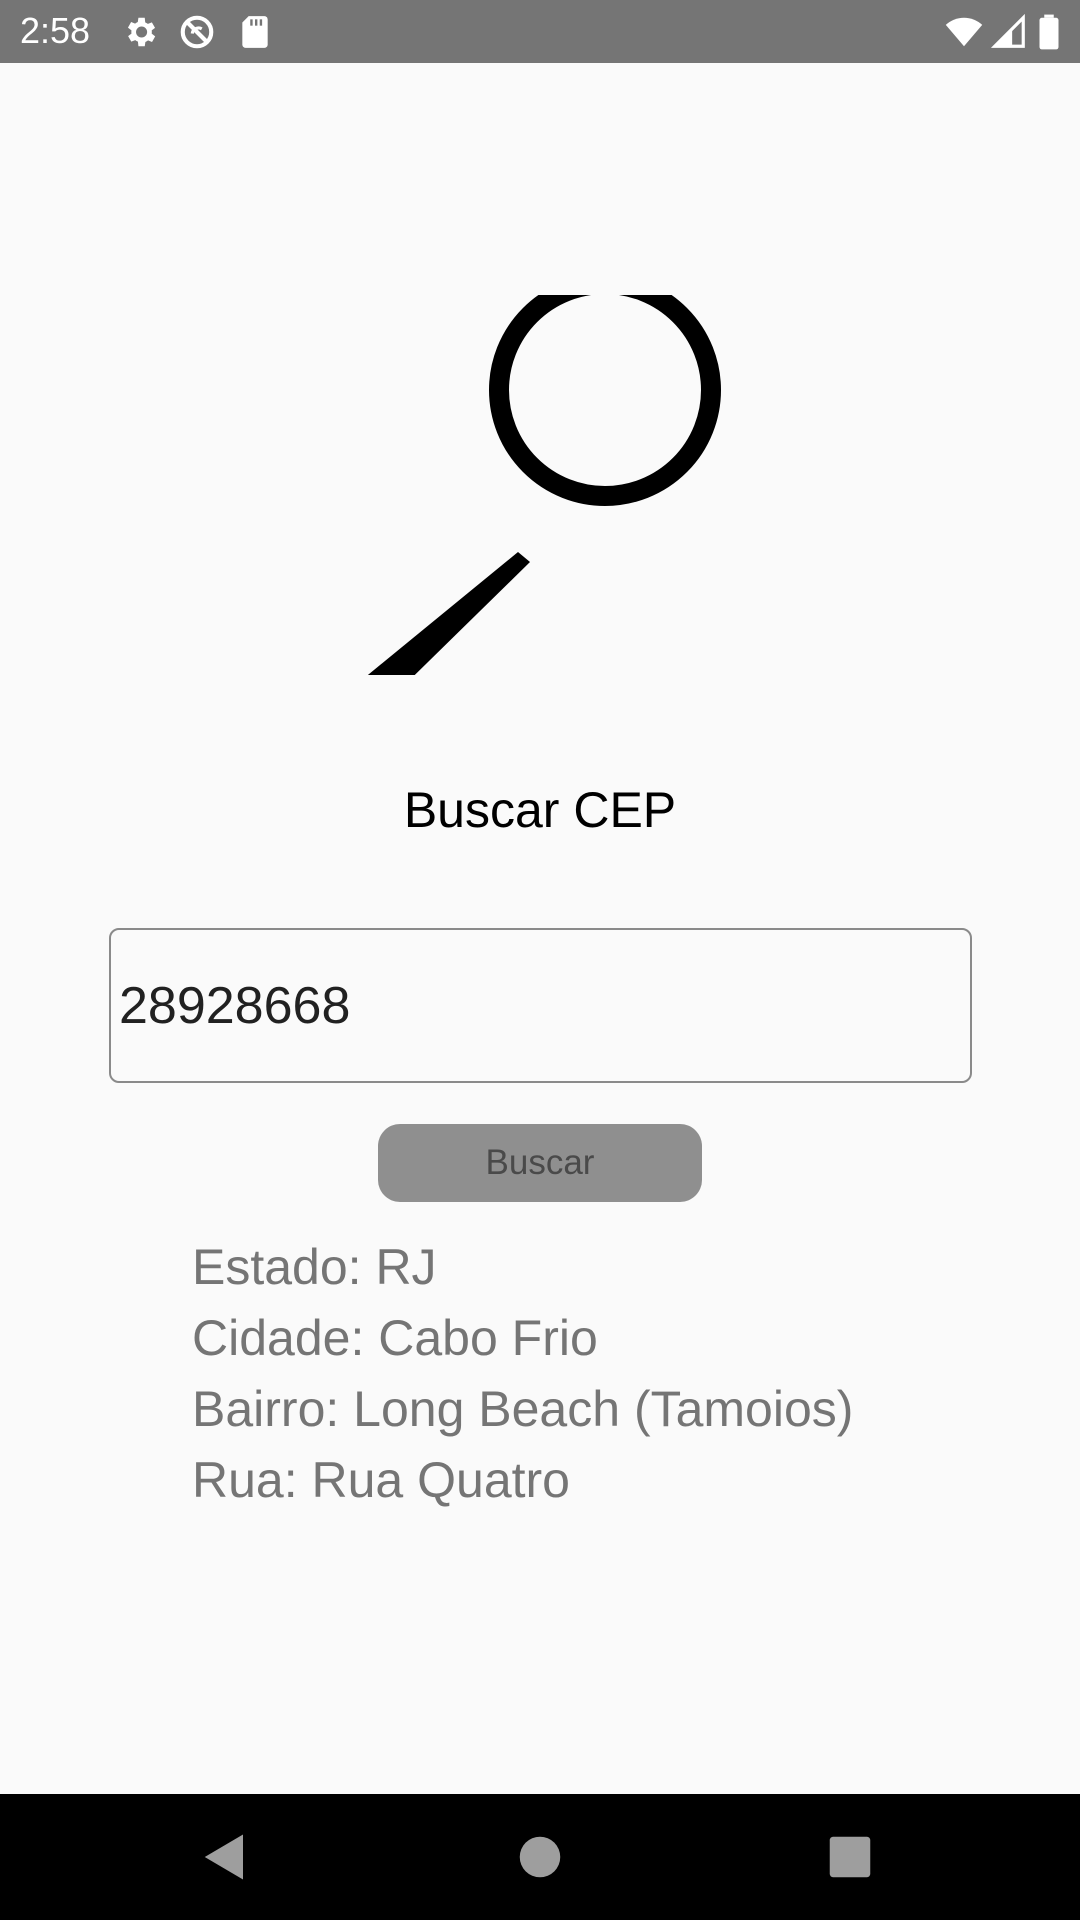 Image resolution: width=1080 pixels, height=1920 pixels. What do you see at coordinates (850, 1857) in the screenshot?
I see `recents-icon` at bounding box center [850, 1857].